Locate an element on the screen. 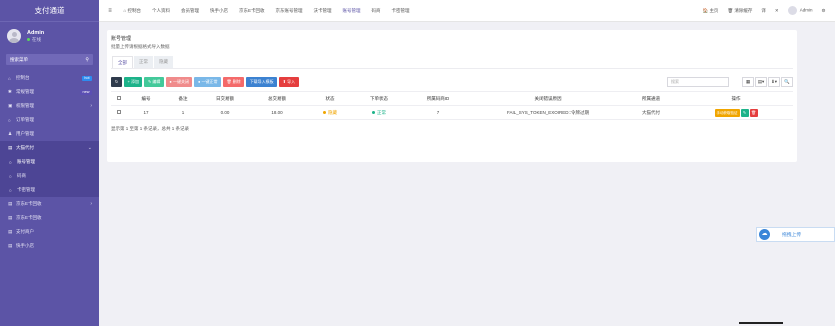  user-status: 在线 is located at coordinates (35, 40).